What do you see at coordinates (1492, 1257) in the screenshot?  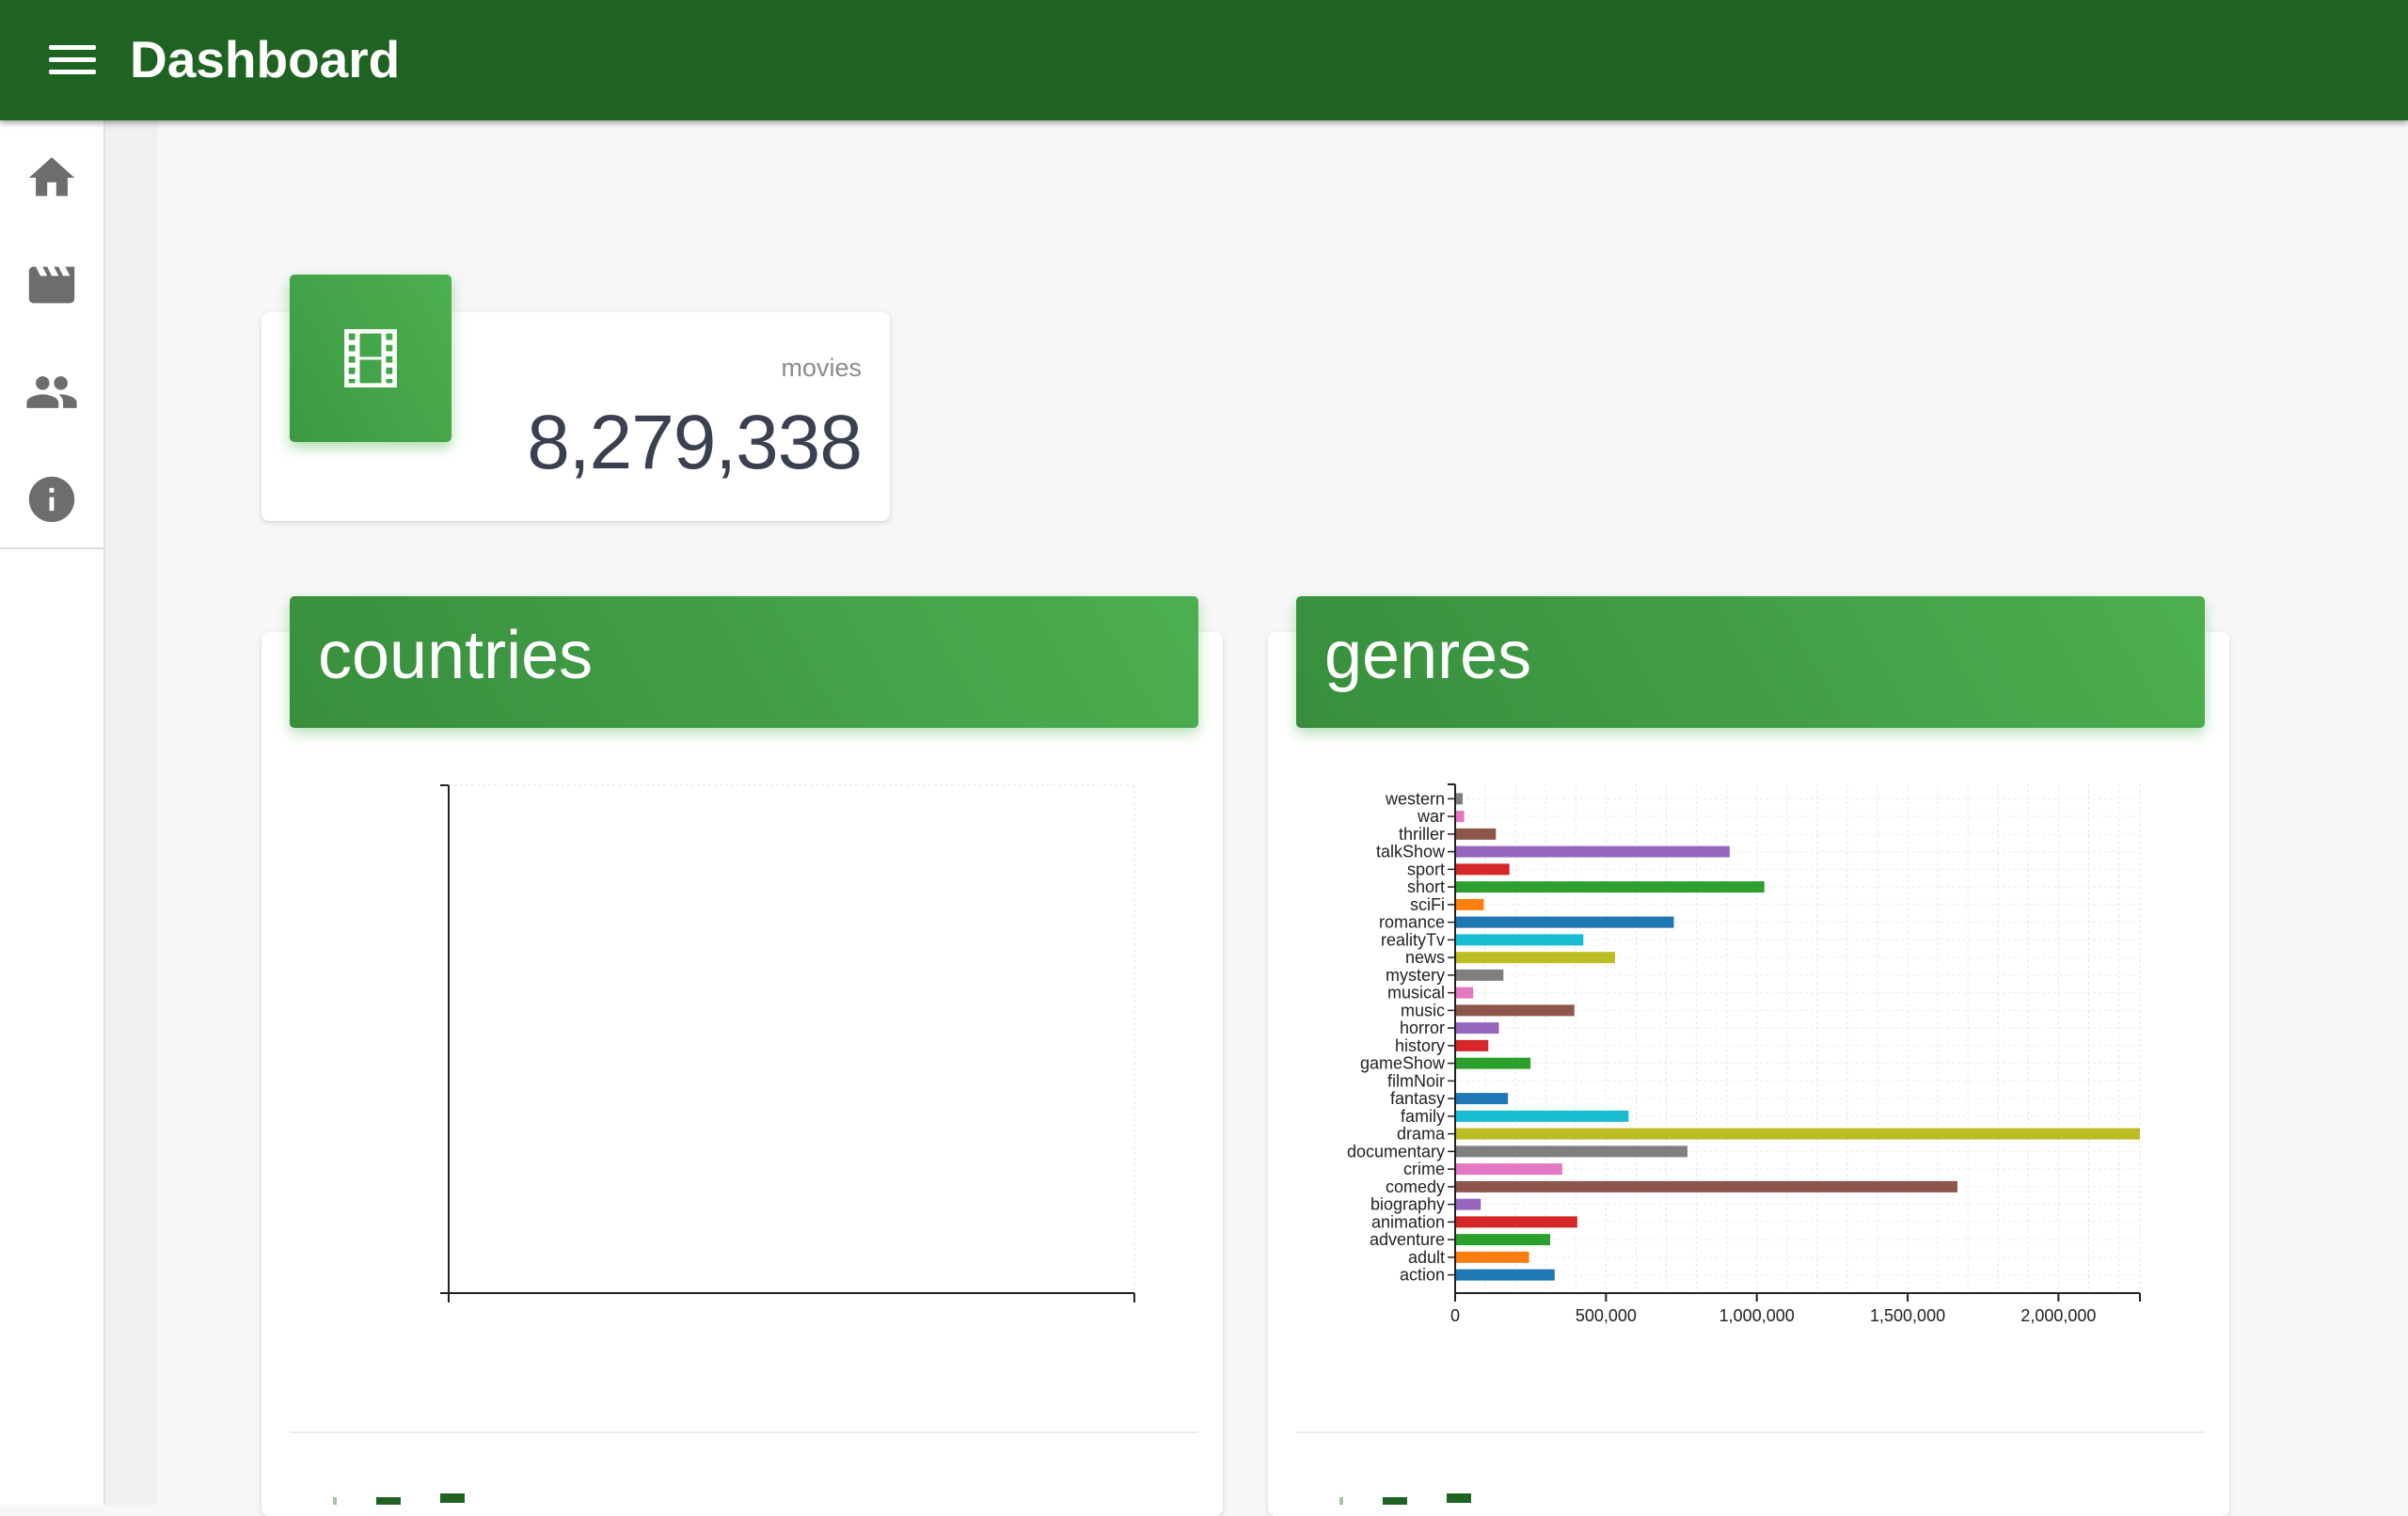 I see `bar-adult` at bounding box center [1492, 1257].